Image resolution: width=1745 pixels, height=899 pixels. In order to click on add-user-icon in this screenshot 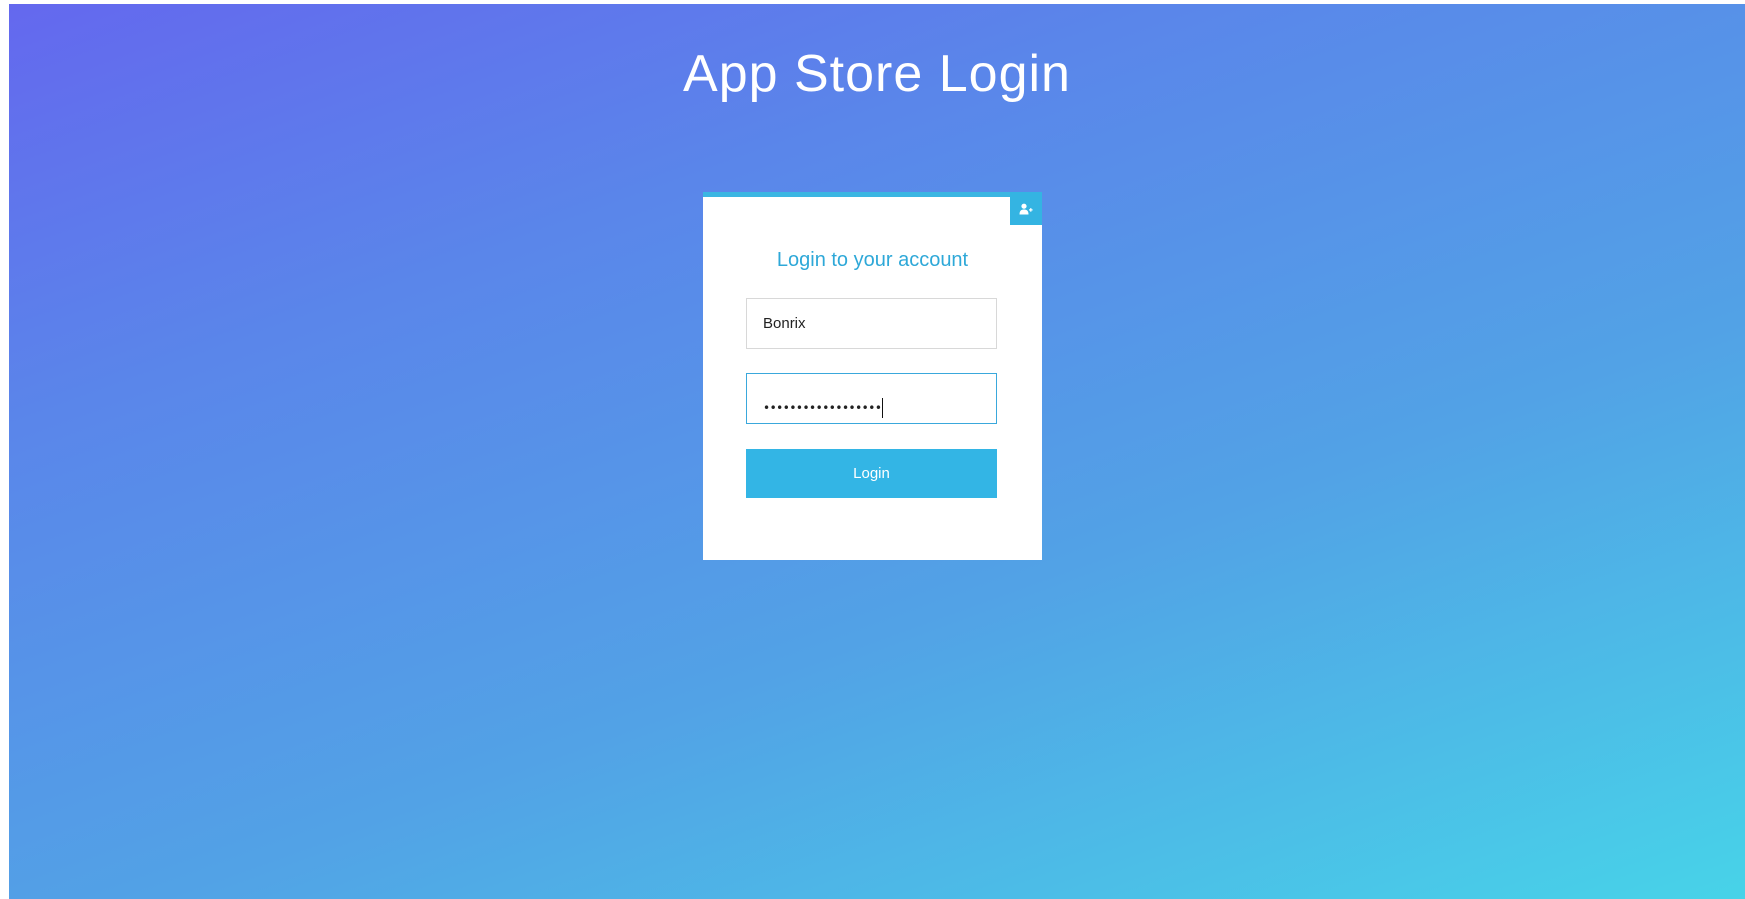, I will do `click(1026, 208)`.